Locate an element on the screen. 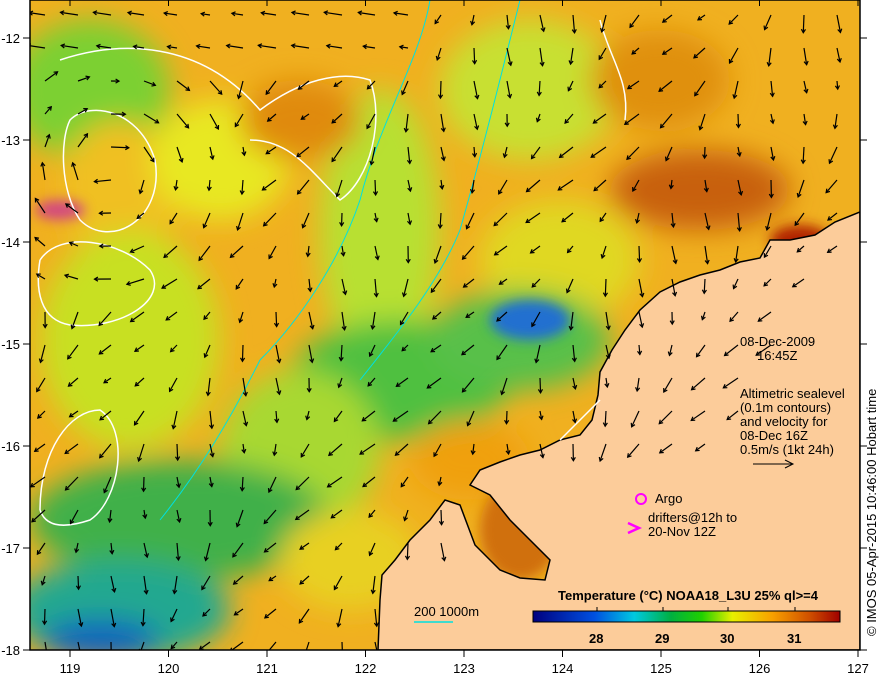 Image resolution: width=880 pixels, height=680 pixels. lat-tick-label: -18 is located at coordinates (10, 650).